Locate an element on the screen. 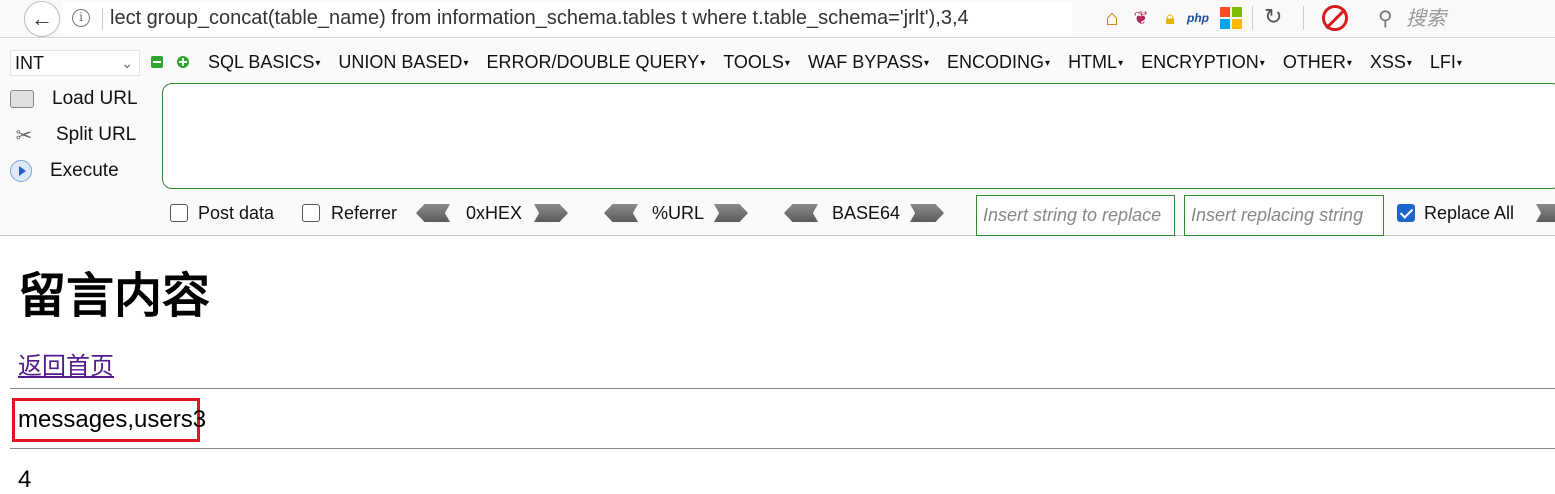  back-arrow-icon: ← is located at coordinates (42, 18).